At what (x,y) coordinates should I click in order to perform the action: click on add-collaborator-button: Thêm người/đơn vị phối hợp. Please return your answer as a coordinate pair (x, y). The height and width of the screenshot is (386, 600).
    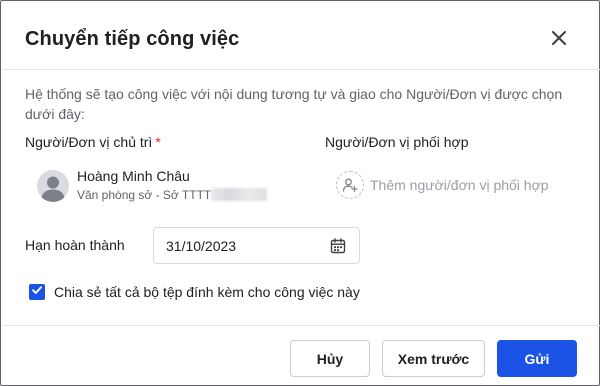
    Looking at the image, I should click on (442, 185).